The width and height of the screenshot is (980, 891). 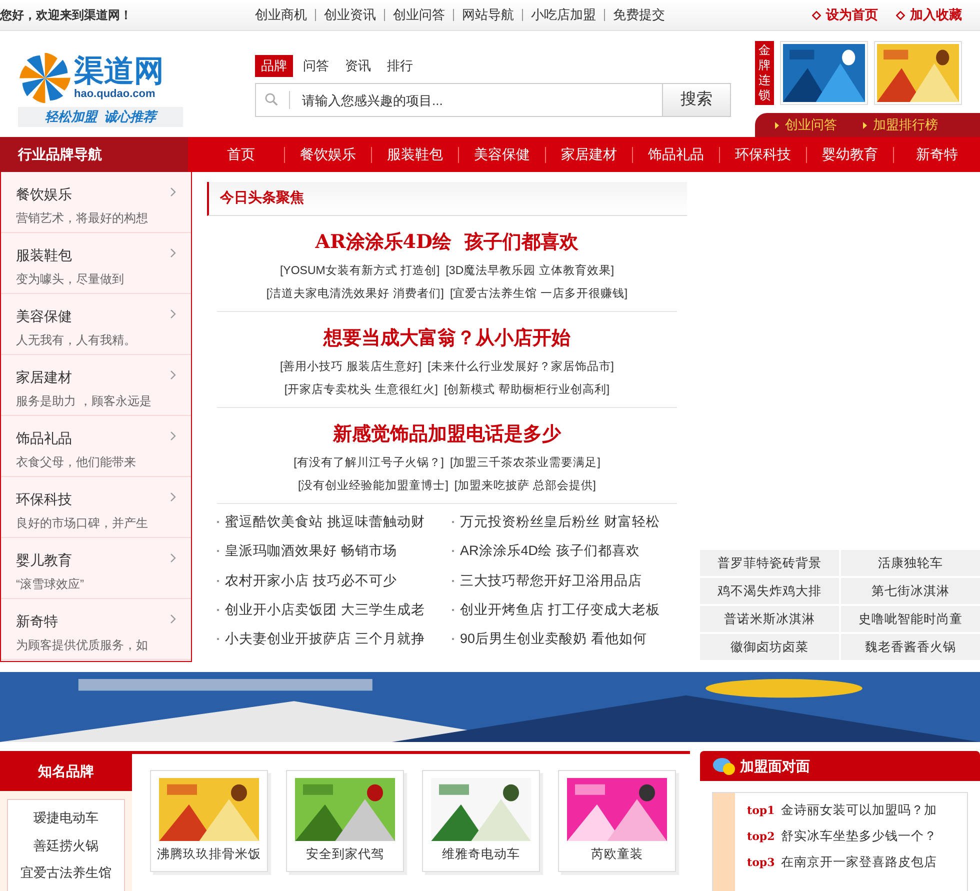 I want to click on related-link: [未来什么行业发展好？家居饰品市], so click(x=521, y=367).